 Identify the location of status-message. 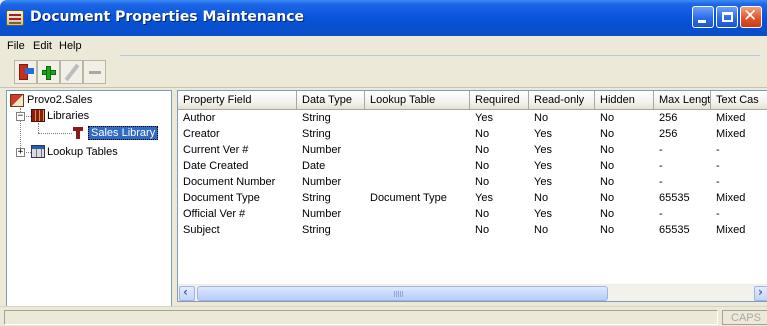
(361, 317).